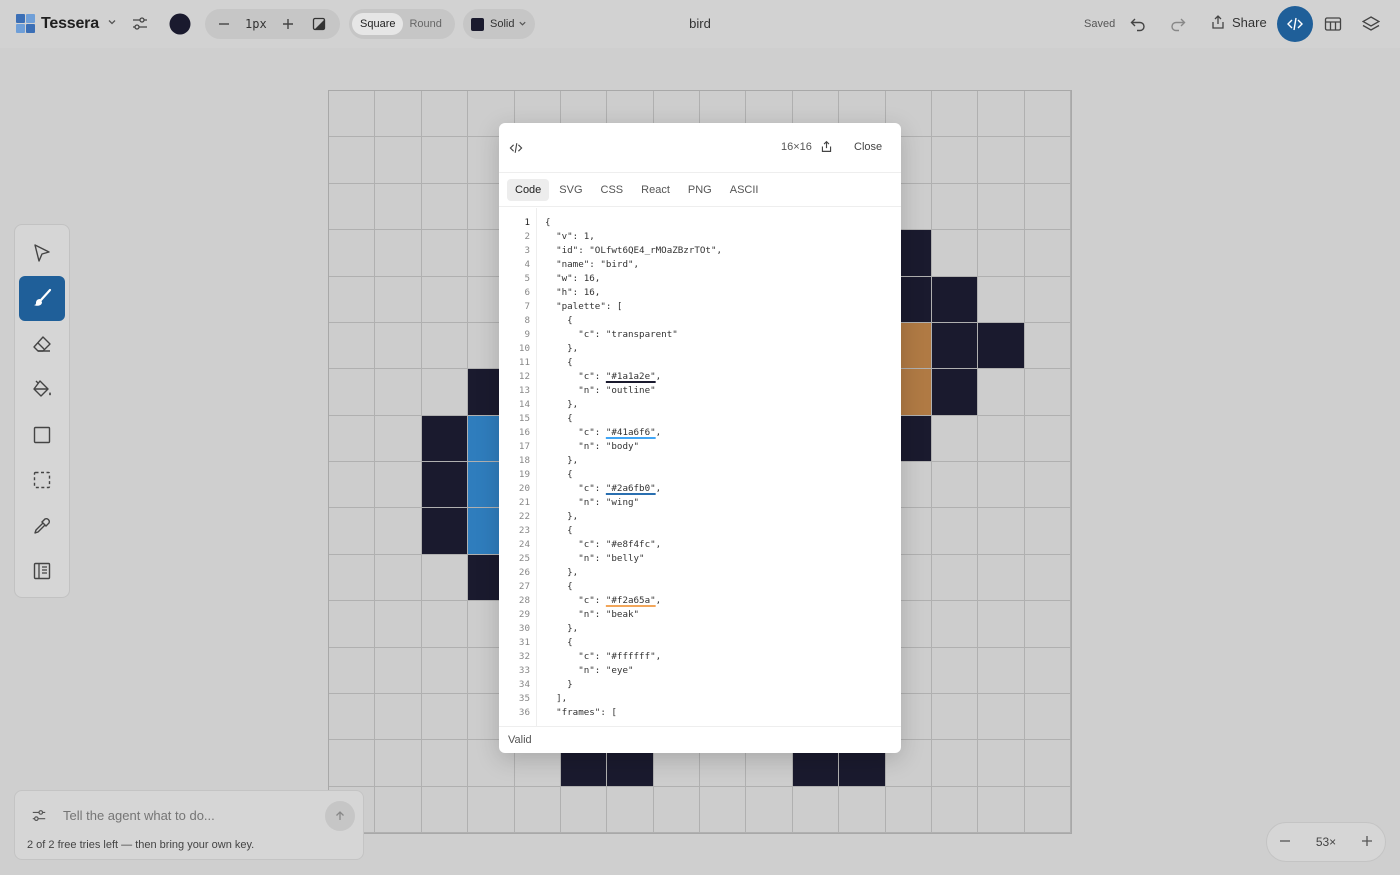 This screenshot has width=1400, height=875. What do you see at coordinates (140, 24) in the screenshot?
I see `adjustments-icon` at bounding box center [140, 24].